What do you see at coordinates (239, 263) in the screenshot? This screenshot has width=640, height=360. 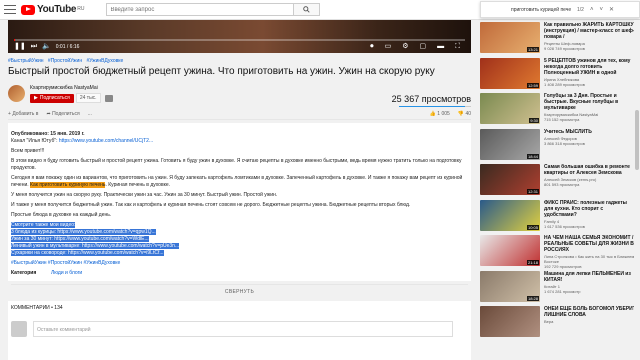 I see `description-hashtags: #БыстрыйУжин #ПростойУжин #УжинВДуховке` at bounding box center [239, 263].